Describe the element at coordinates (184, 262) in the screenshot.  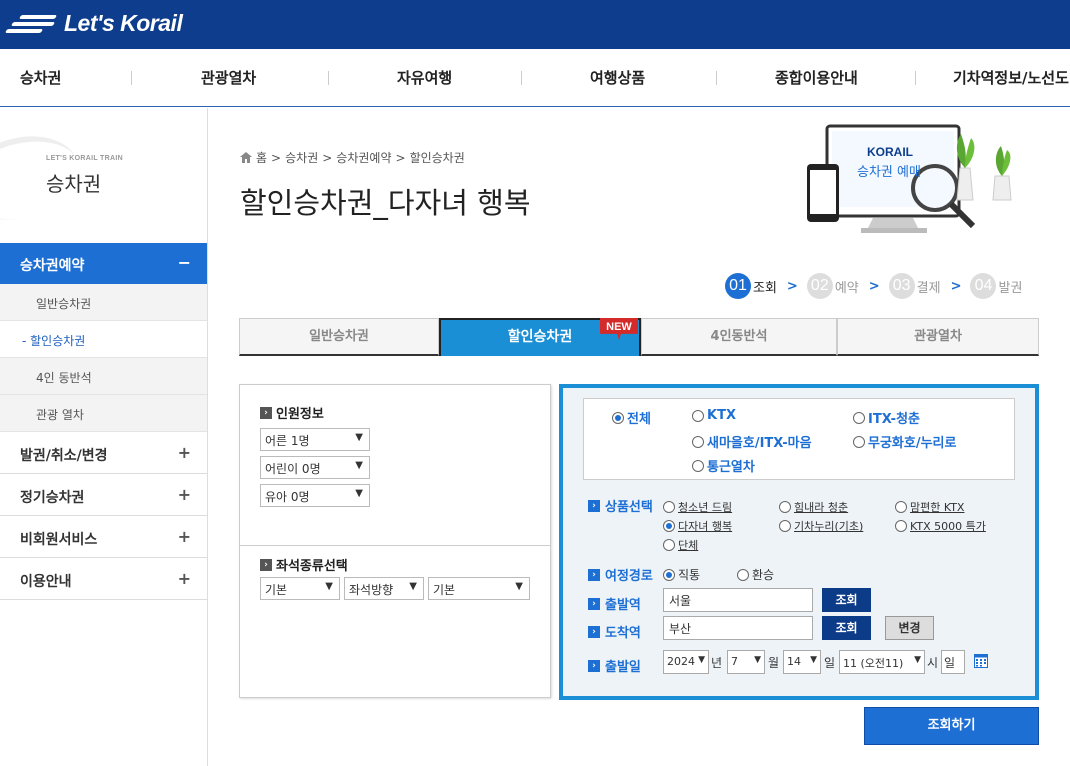
I see `collapse-icon: −` at that location.